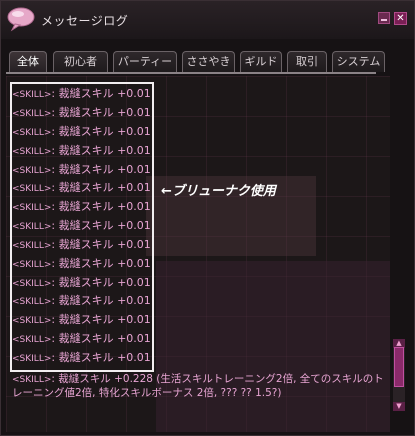 The image size is (415, 436). Describe the element at coordinates (261, 61) in the screenshot. I see `tab-guild: ギルド` at that location.